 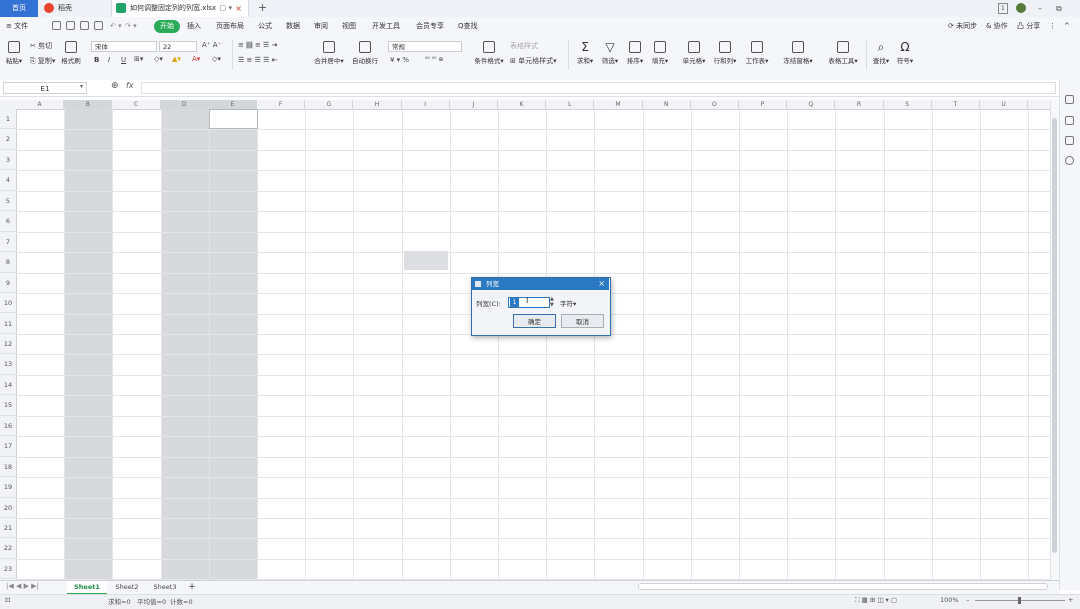 I want to click on row-header-6: 6, so click(x=8, y=221).